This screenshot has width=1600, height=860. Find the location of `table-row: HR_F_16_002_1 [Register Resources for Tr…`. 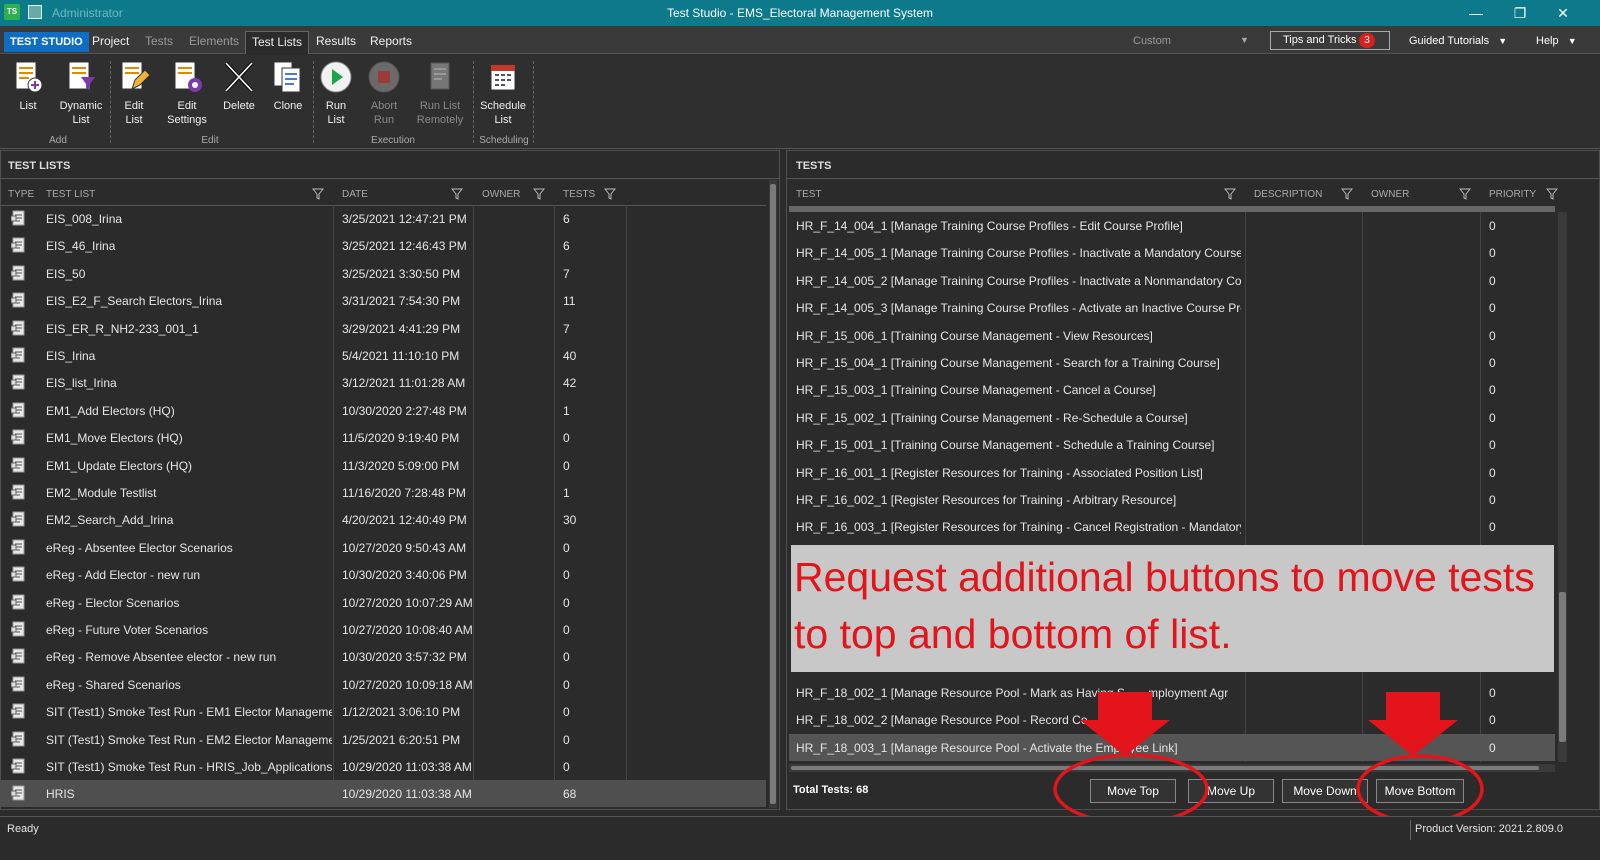

table-row: HR_F_16_002_1 [Register Resources for Tr… is located at coordinates (1172, 499).